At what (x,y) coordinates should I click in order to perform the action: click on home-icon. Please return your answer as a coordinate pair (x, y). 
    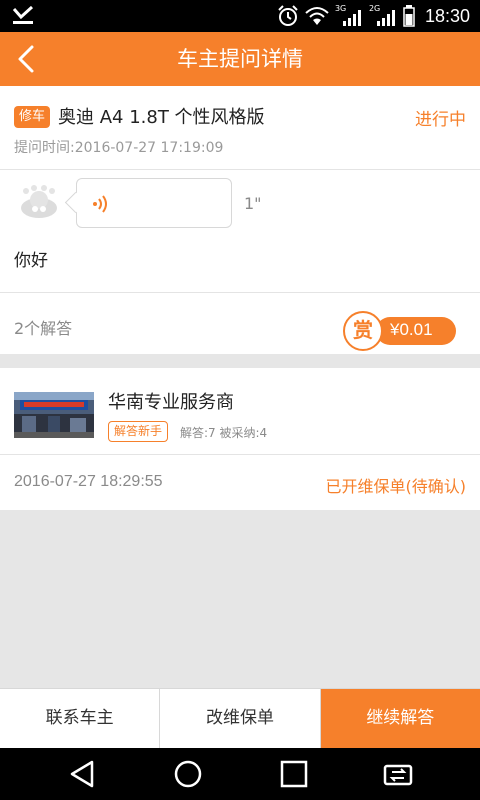
    Looking at the image, I should click on (188, 774).